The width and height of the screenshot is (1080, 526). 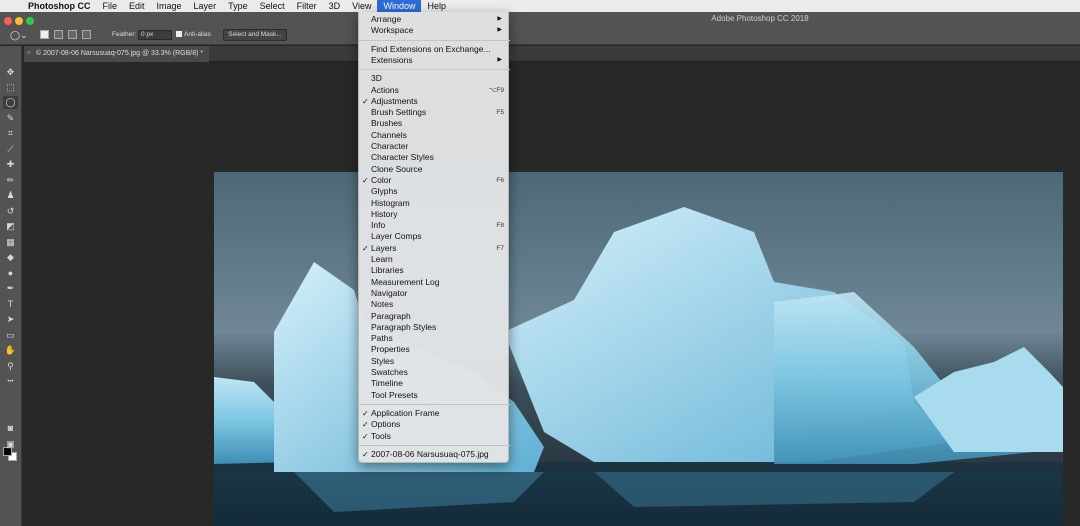 What do you see at coordinates (434, 236) in the screenshot?
I see `menu-item-layer-comps: Layer Comps` at bounding box center [434, 236].